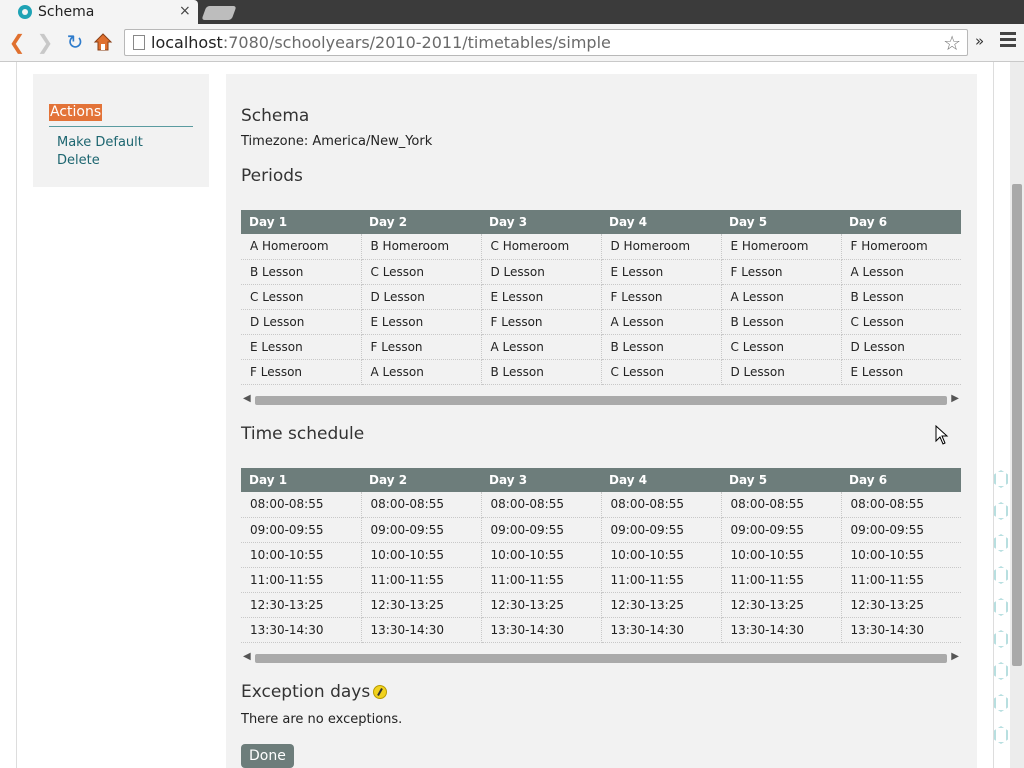  What do you see at coordinates (121, 126) in the screenshot?
I see `divider` at bounding box center [121, 126].